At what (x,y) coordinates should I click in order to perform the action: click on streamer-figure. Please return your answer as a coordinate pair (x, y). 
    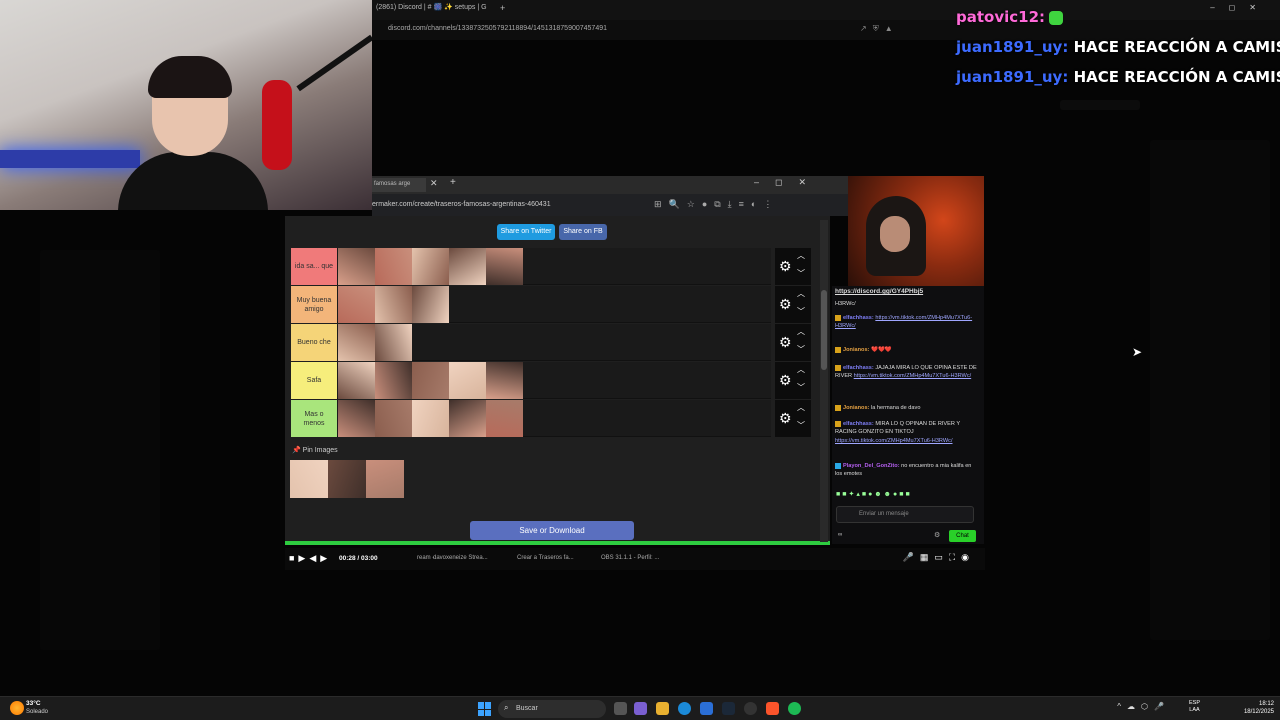
    Looking at the image, I should click on (193, 133).